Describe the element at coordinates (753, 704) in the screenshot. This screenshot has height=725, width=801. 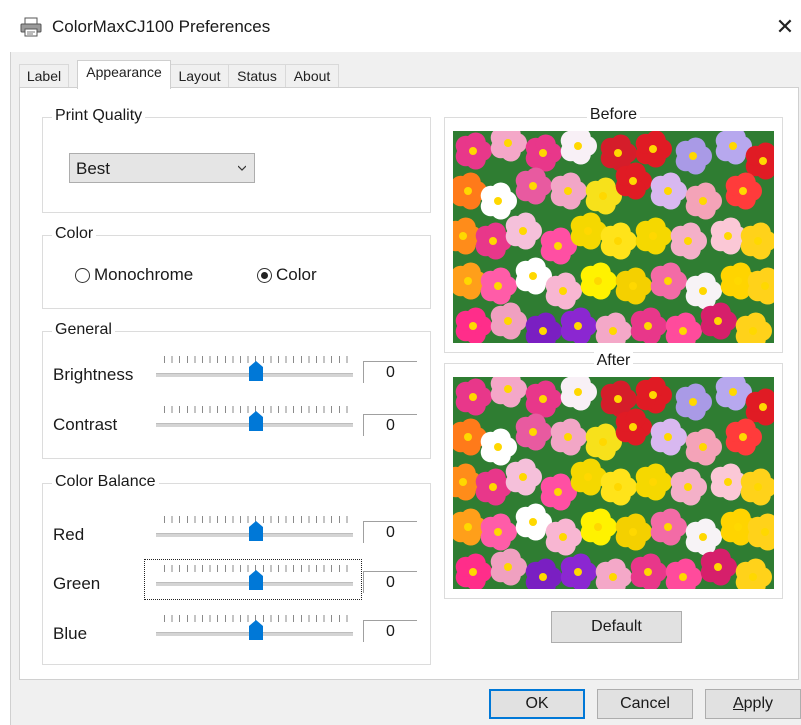
I see `apply-button: Apply` at that location.